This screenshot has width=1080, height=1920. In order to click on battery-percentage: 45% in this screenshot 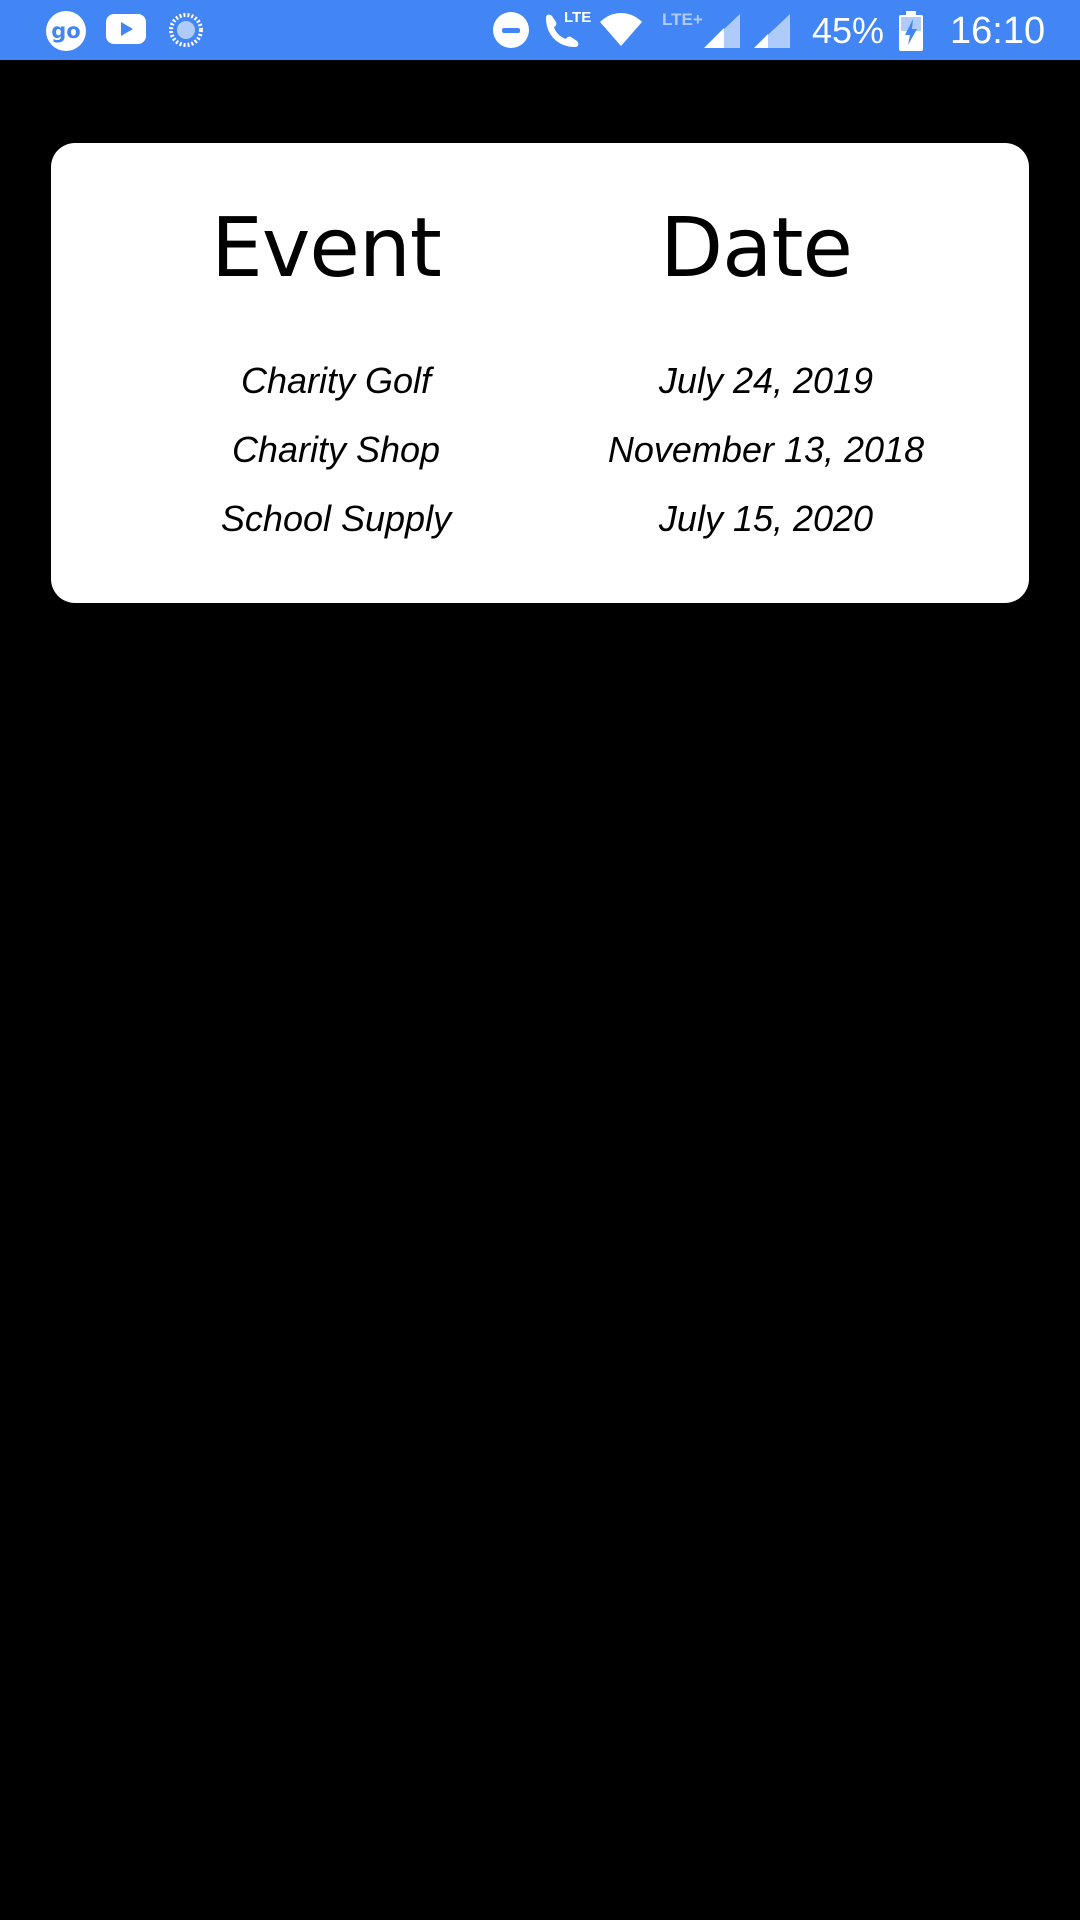, I will do `click(848, 30)`.